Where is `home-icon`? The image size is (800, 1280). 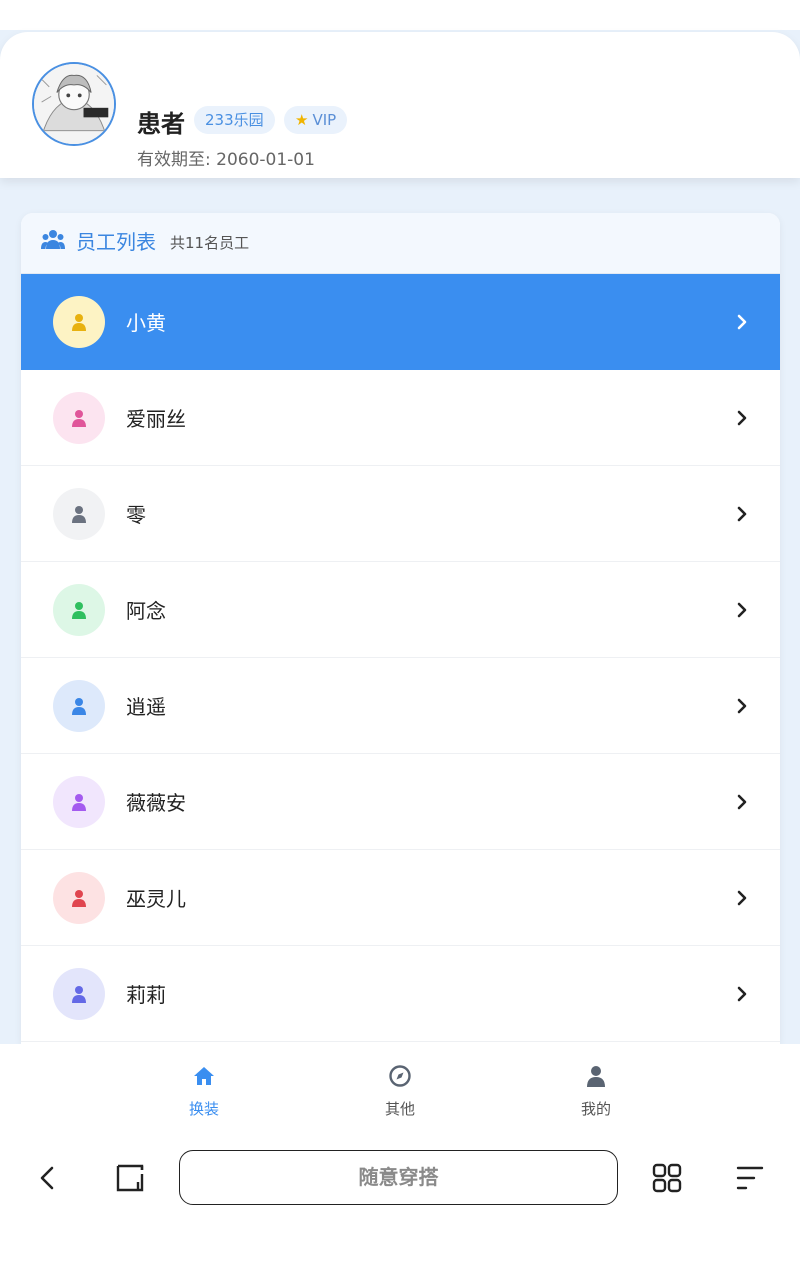 home-icon is located at coordinates (204, 1076).